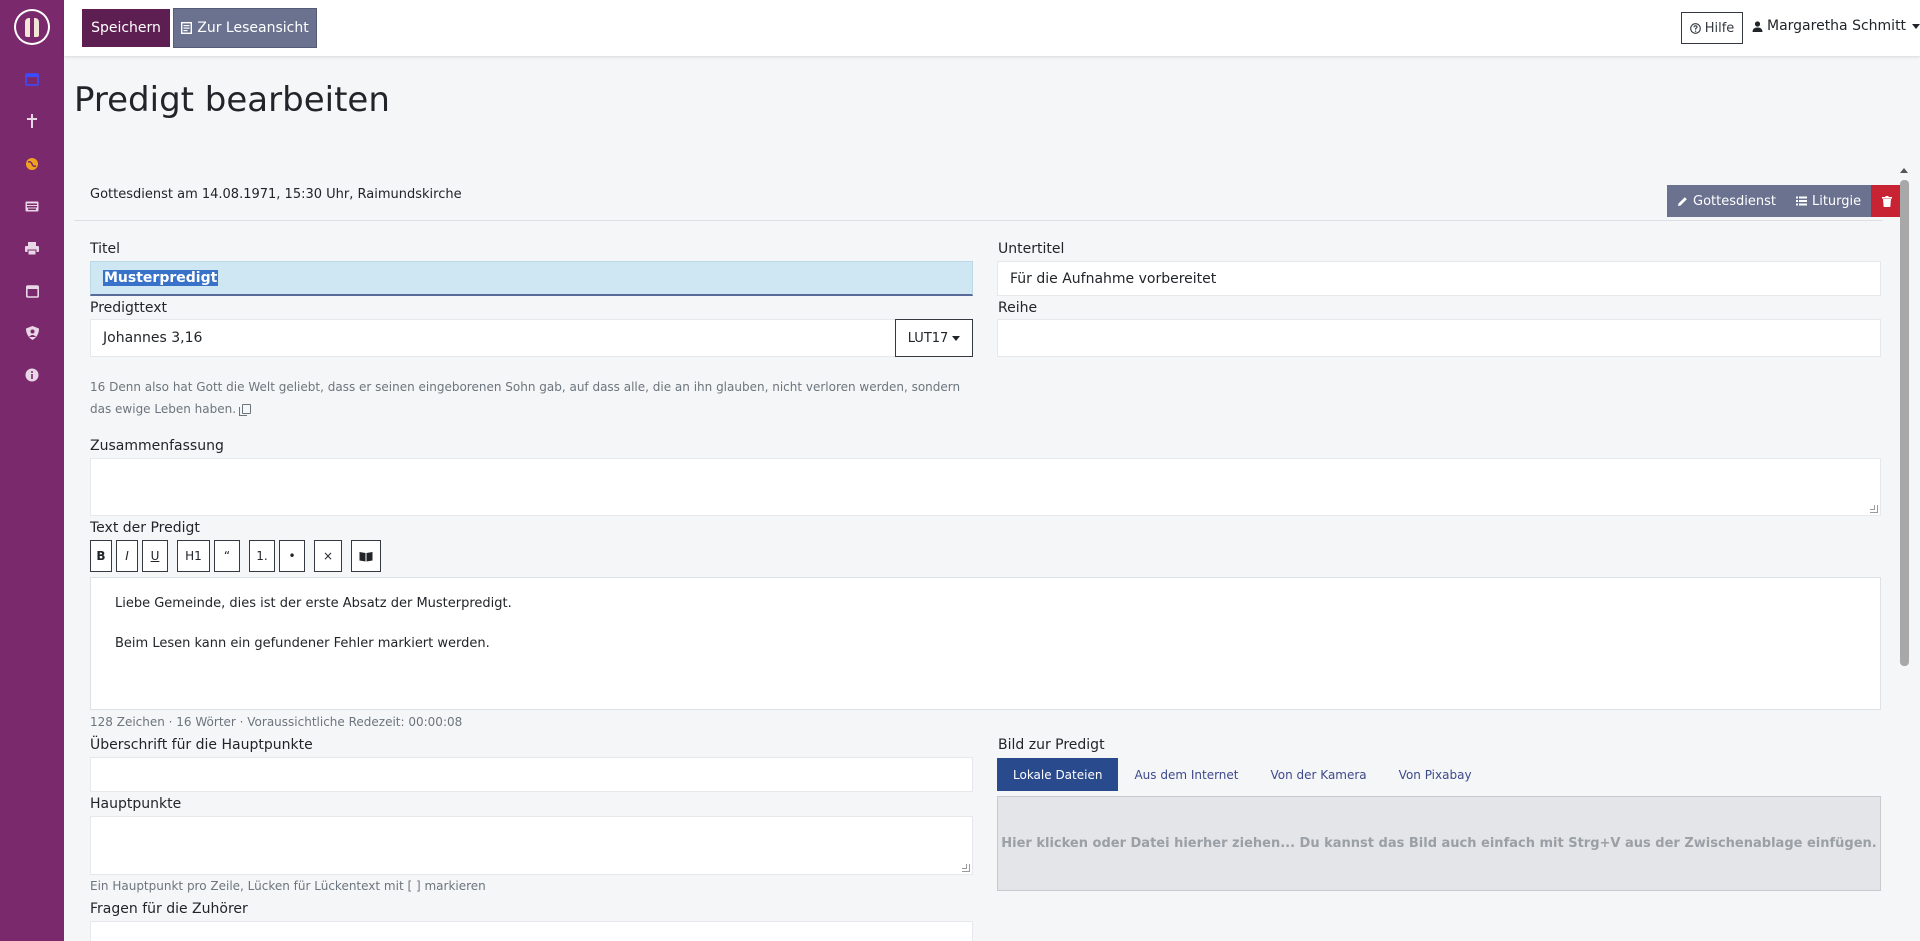 This screenshot has width=1920, height=941. I want to click on divider, so click(978, 220).